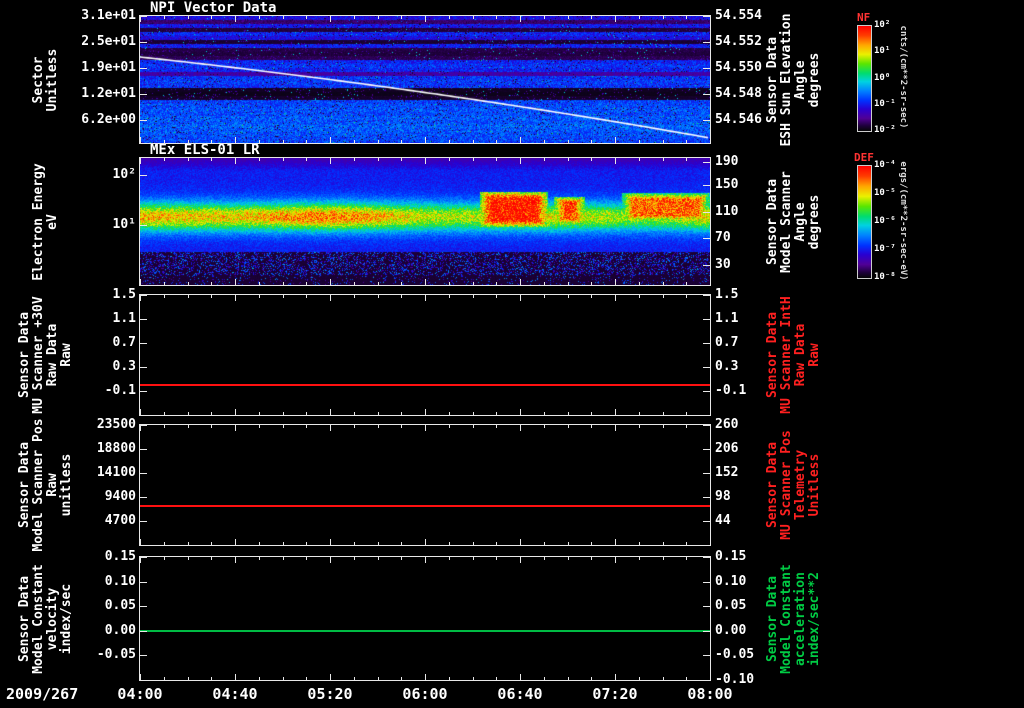 The height and width of the screenshot is (708, 1024). I want to click on x-tick-label: 04:00, so click(140, 694).